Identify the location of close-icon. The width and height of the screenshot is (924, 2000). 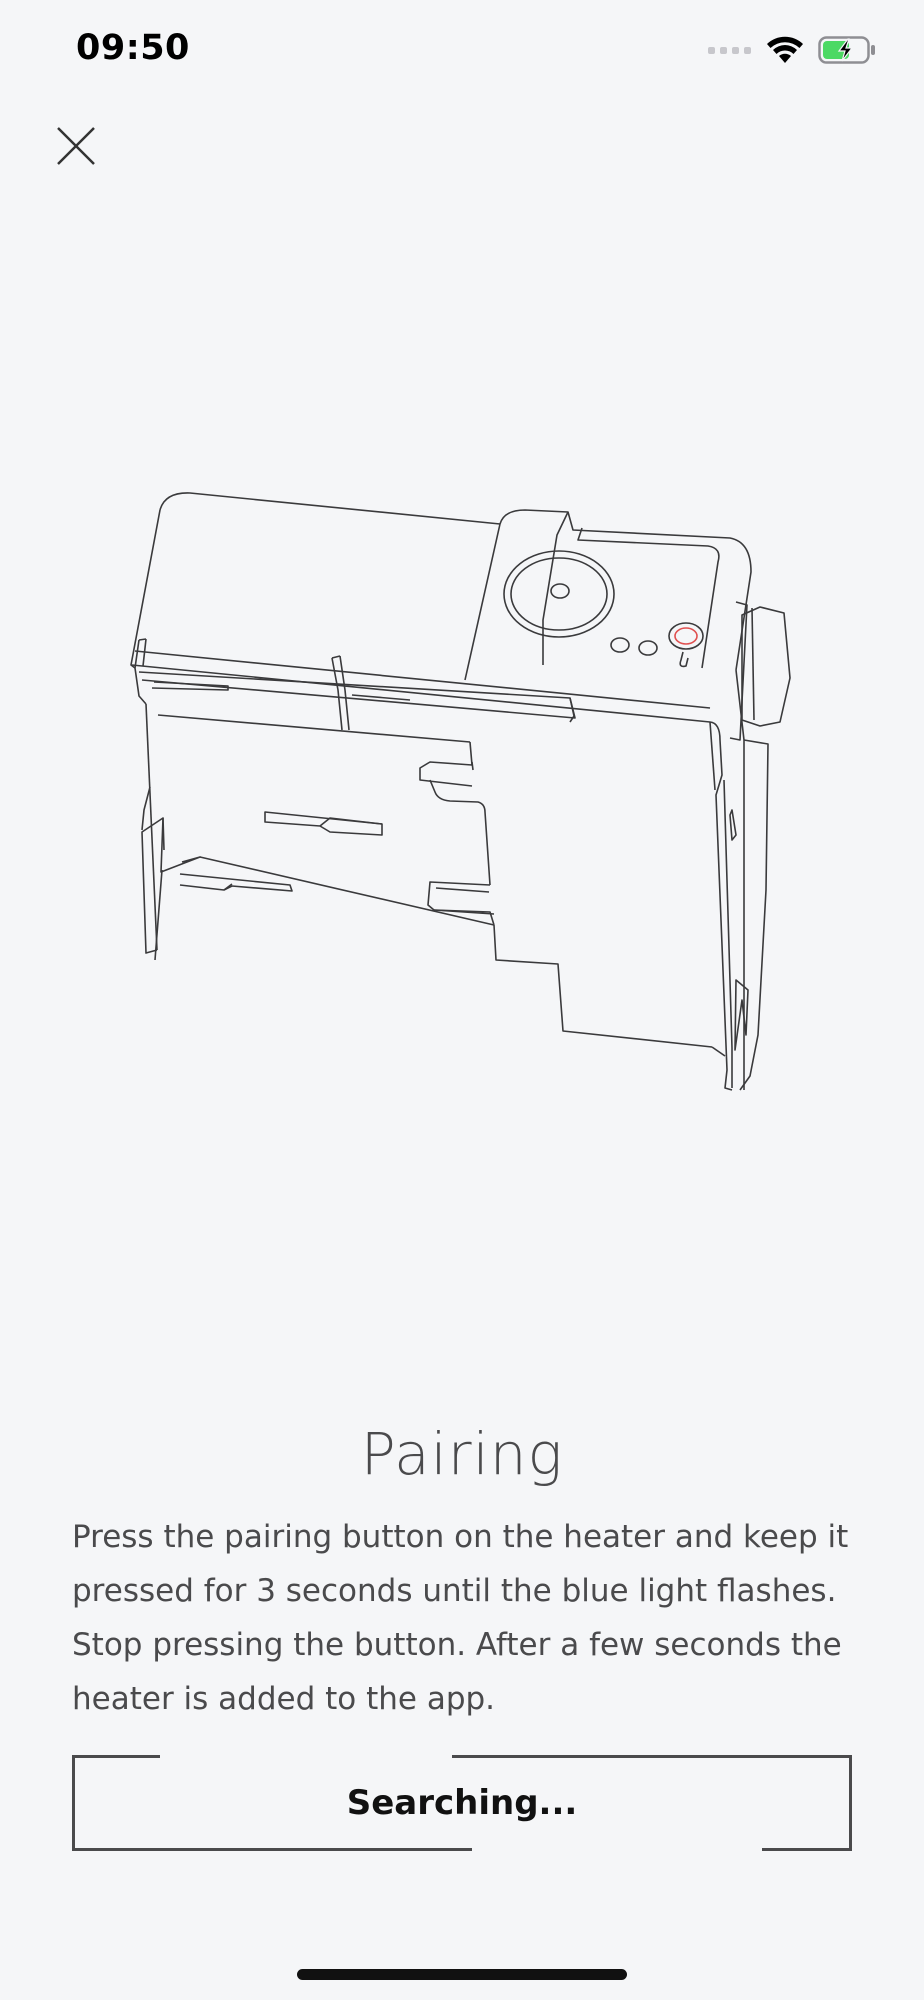
(76, 146).